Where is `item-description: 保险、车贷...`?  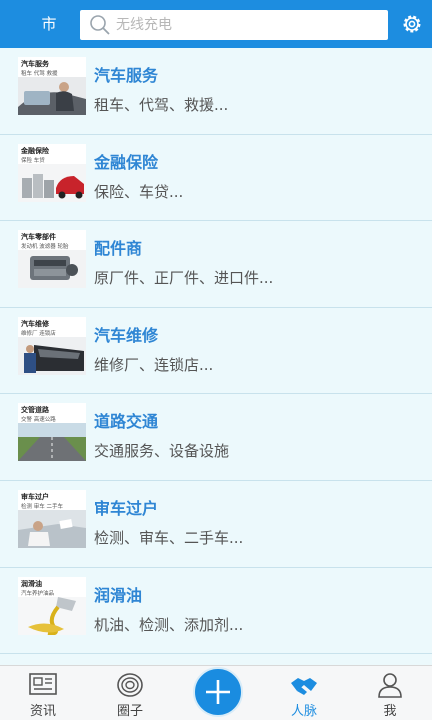 item-description: 保险、车贷... is located at coordinates (139, 191).